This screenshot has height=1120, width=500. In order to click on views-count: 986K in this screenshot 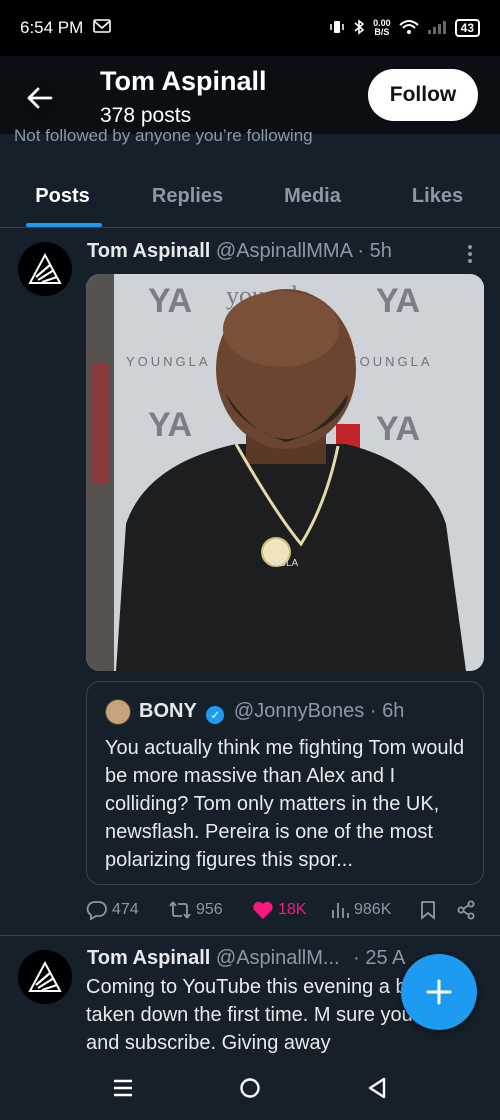, I will do `click(373, 909)`.